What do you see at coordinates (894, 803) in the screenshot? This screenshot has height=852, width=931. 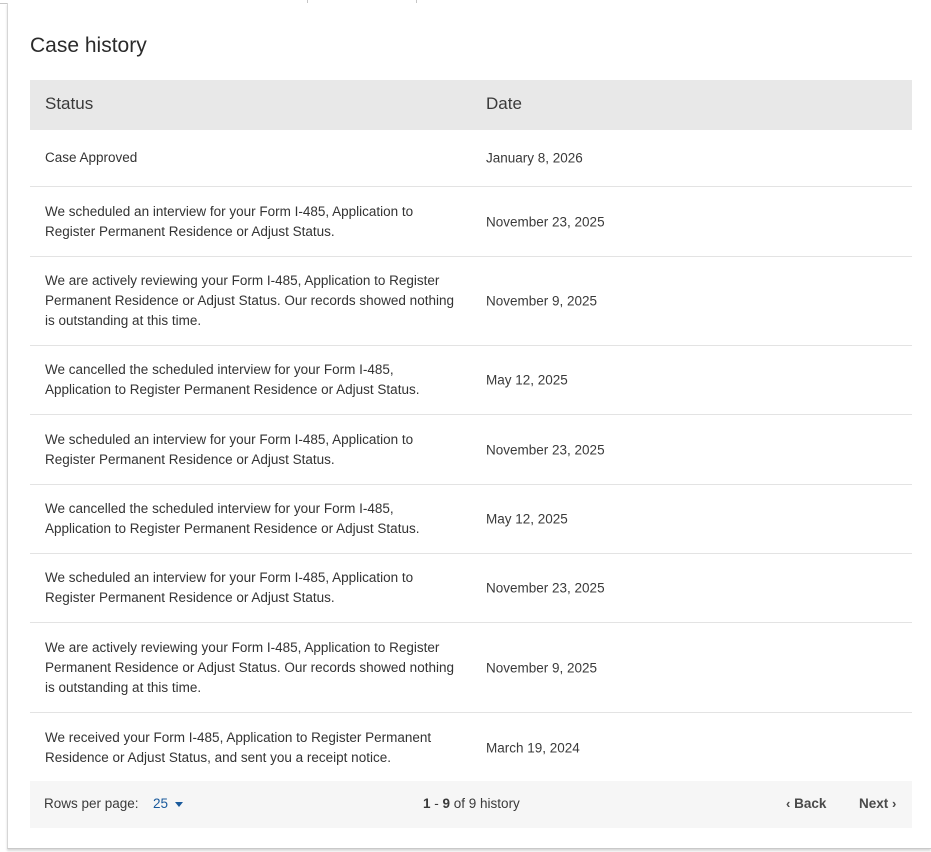 I see `chevron-right-icon: ›` at bounding box center [894, 803].